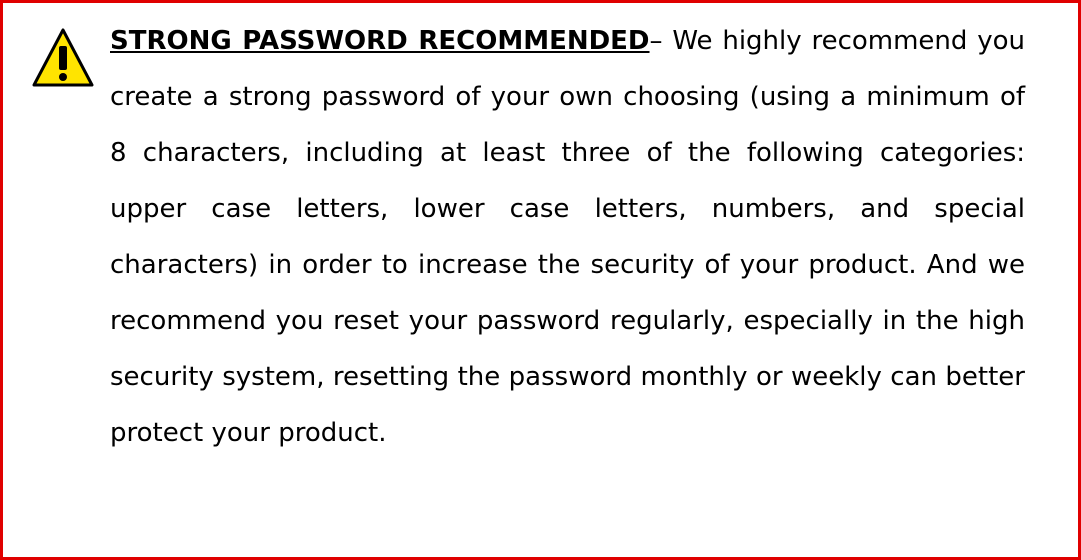  Describe the element at coordinates (63, 57) in the screenshot. I see `warning-icon` at that location.